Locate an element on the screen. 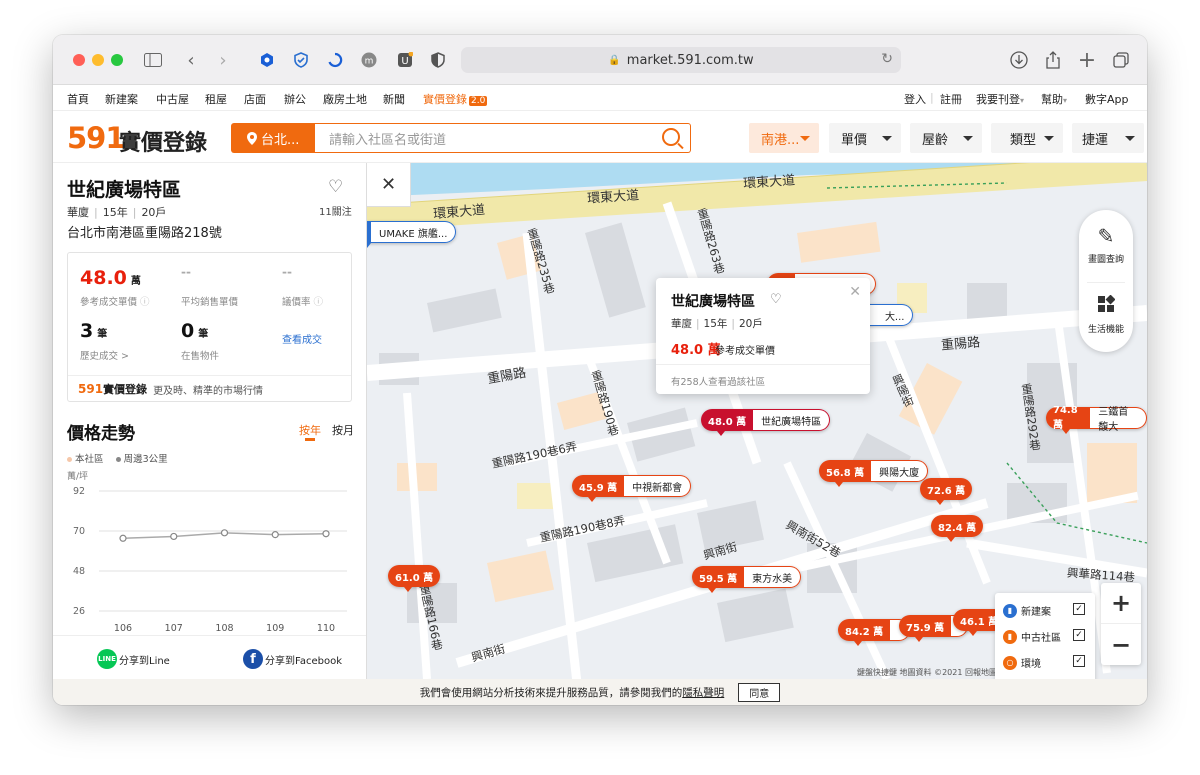 The width and height of the screenshot is (1200, 775). layer-env-label: 環境 is located at coordinates (1031, 664).